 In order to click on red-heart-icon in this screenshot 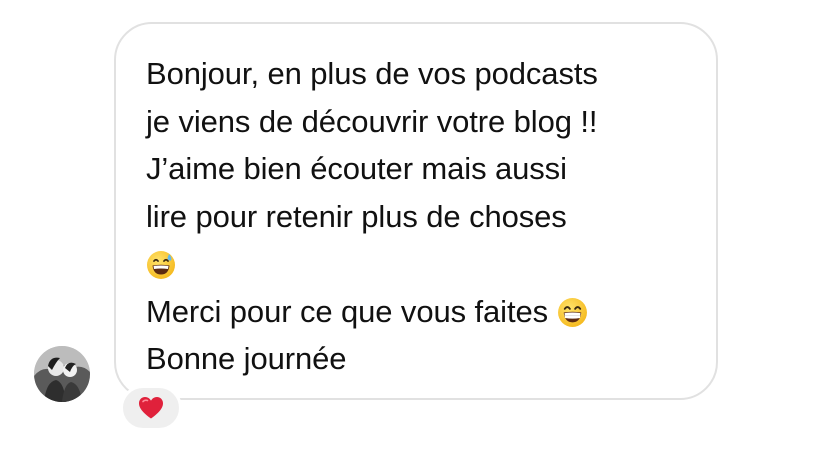, I will do `click(151, 408)`.